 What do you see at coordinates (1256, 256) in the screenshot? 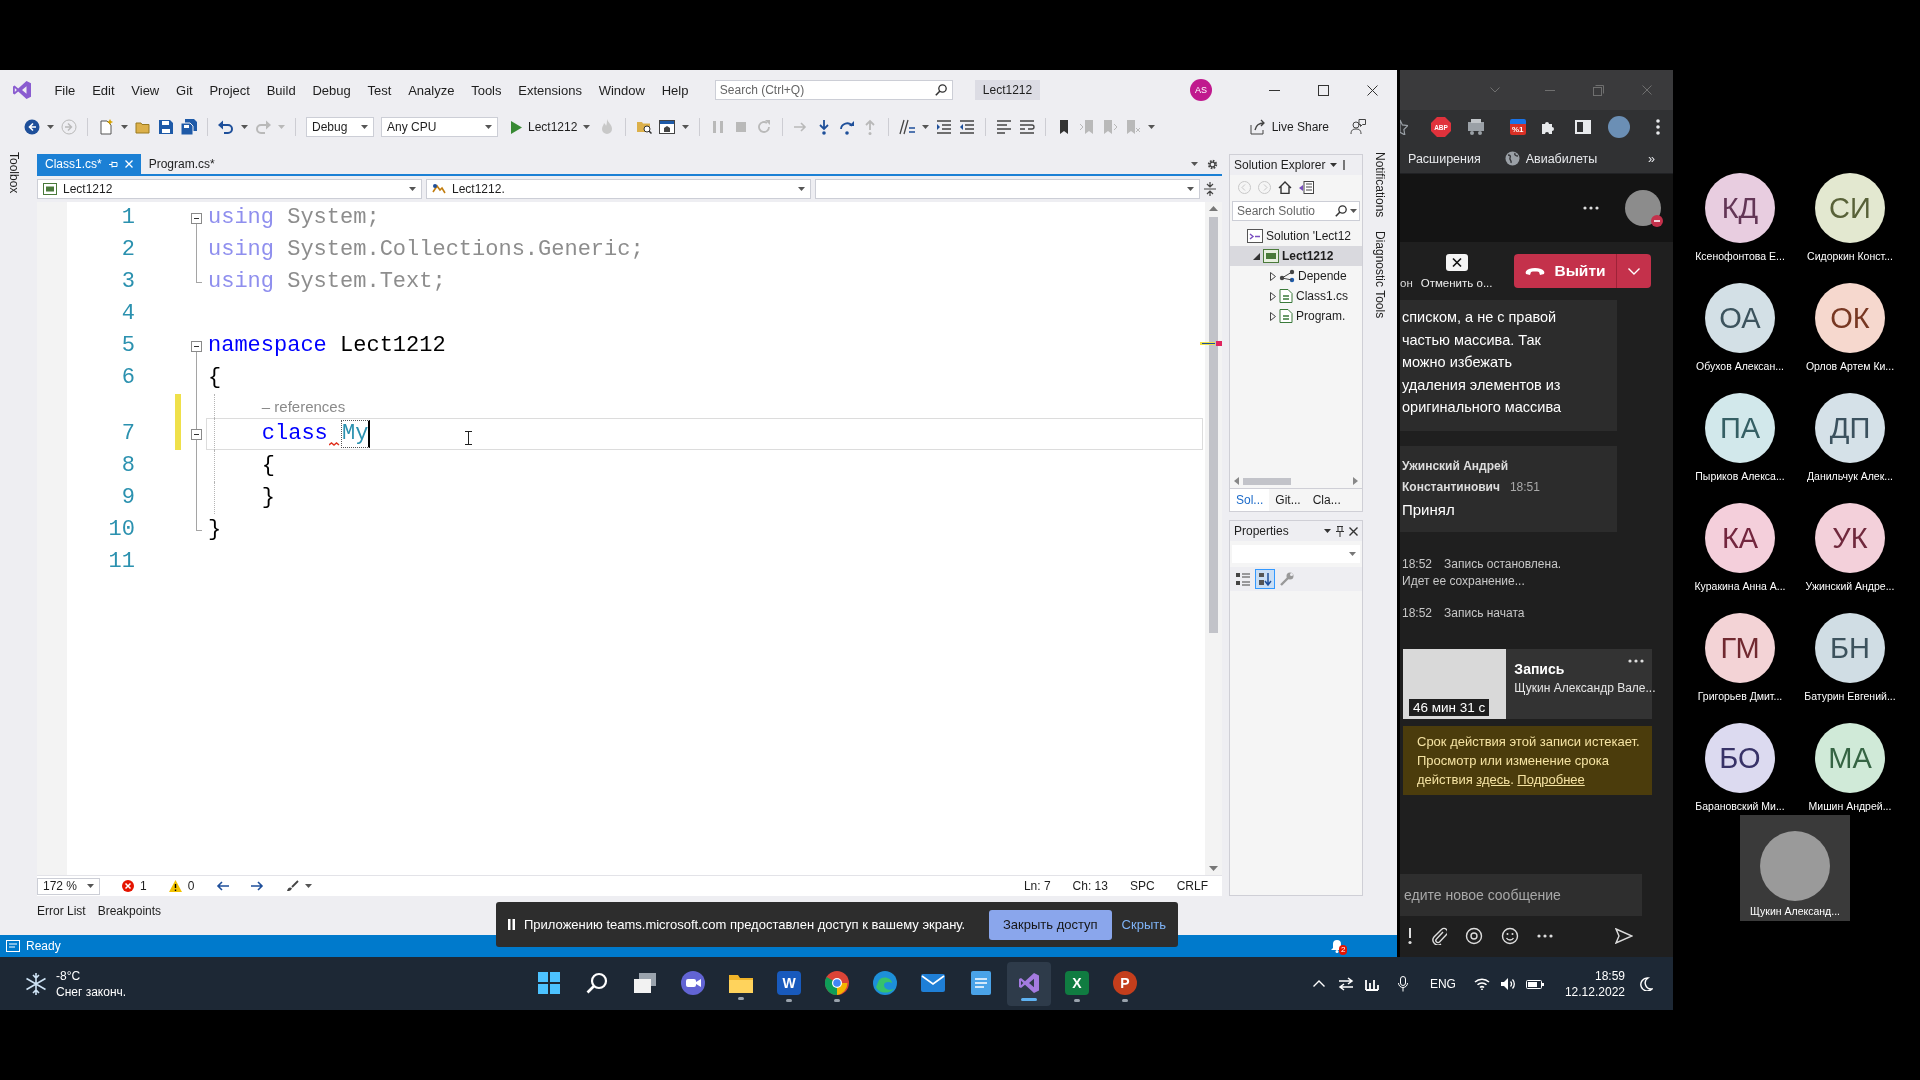
I see `expanded-arrow-icon` at bounding box center [1256, 256].